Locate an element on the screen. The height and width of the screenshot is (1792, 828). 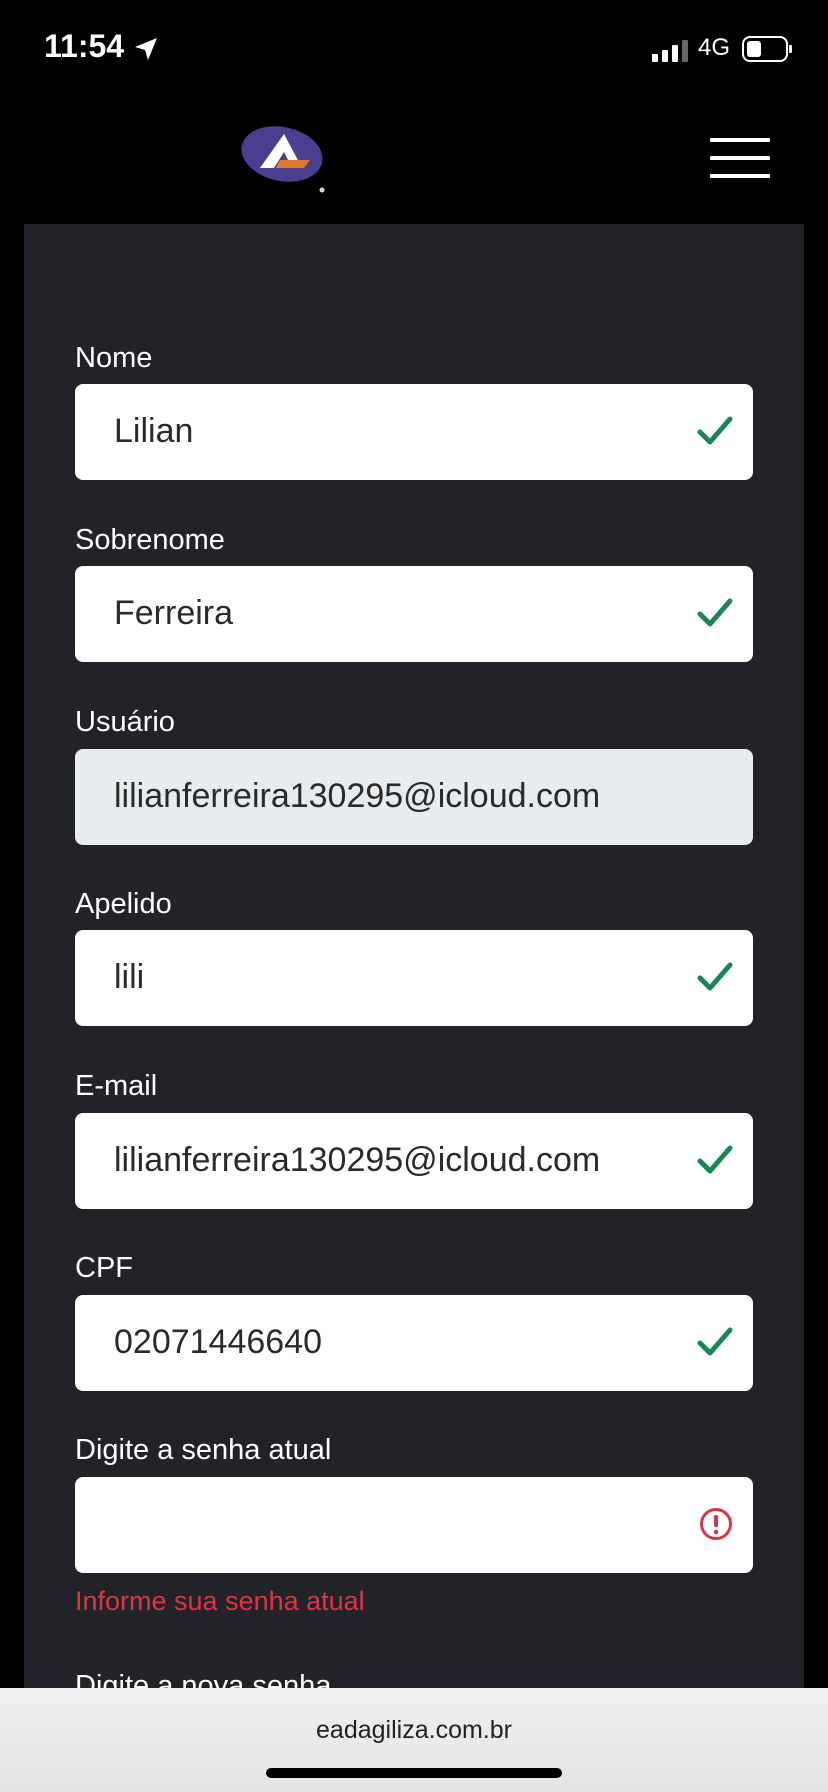
exclamation-circle-icon is located at coordinates (716, 1524).